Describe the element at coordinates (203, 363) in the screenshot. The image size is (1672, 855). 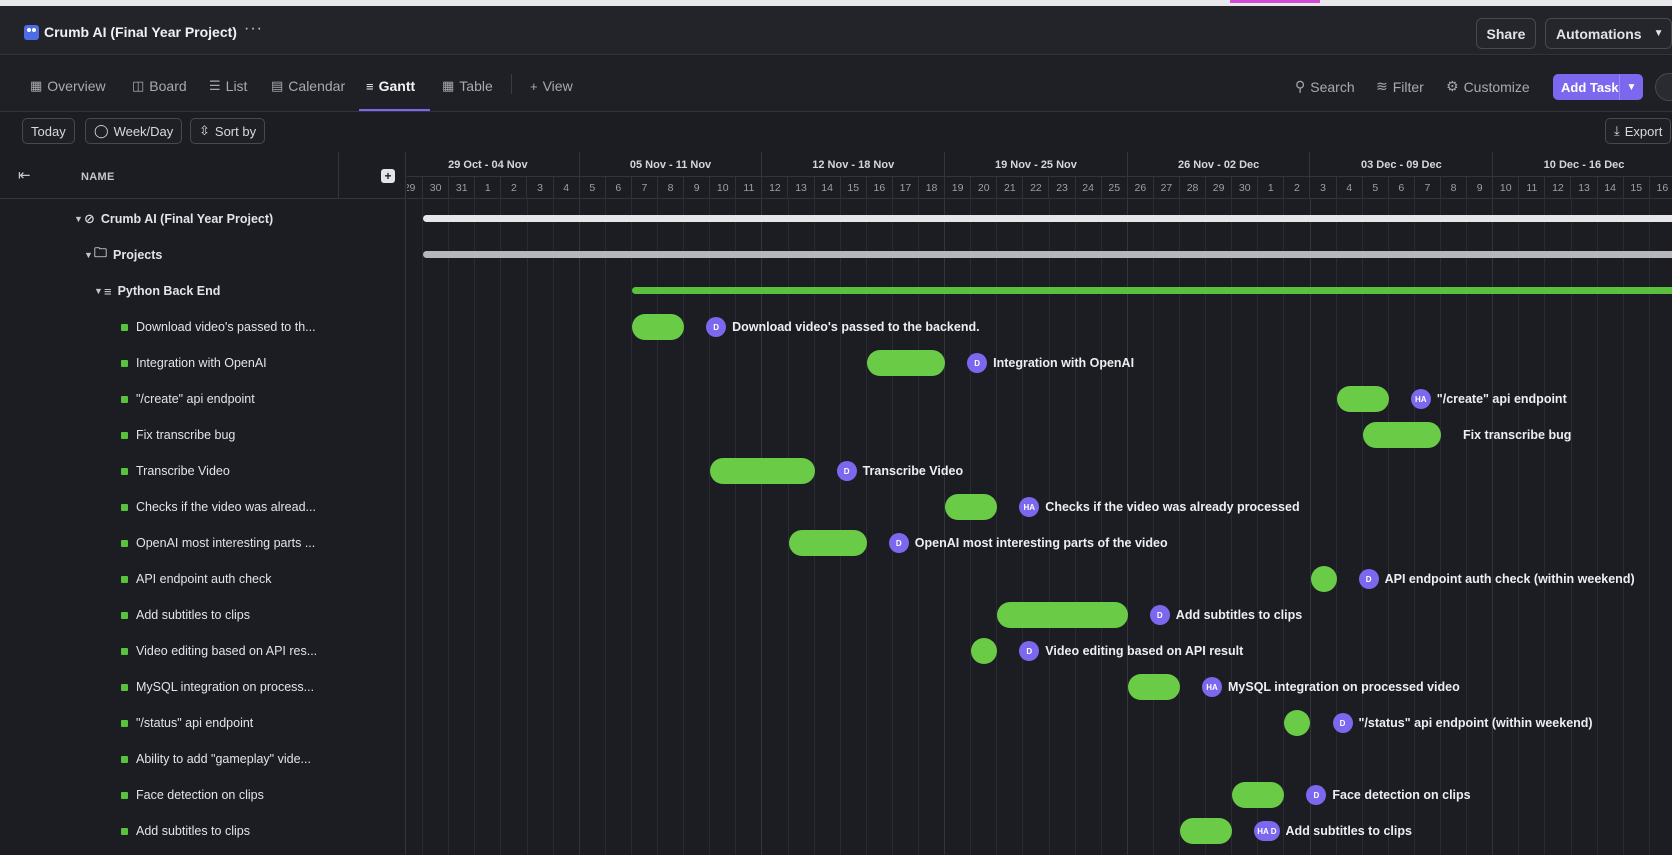
I see `task-row: Integration with OpenAI` at that location.